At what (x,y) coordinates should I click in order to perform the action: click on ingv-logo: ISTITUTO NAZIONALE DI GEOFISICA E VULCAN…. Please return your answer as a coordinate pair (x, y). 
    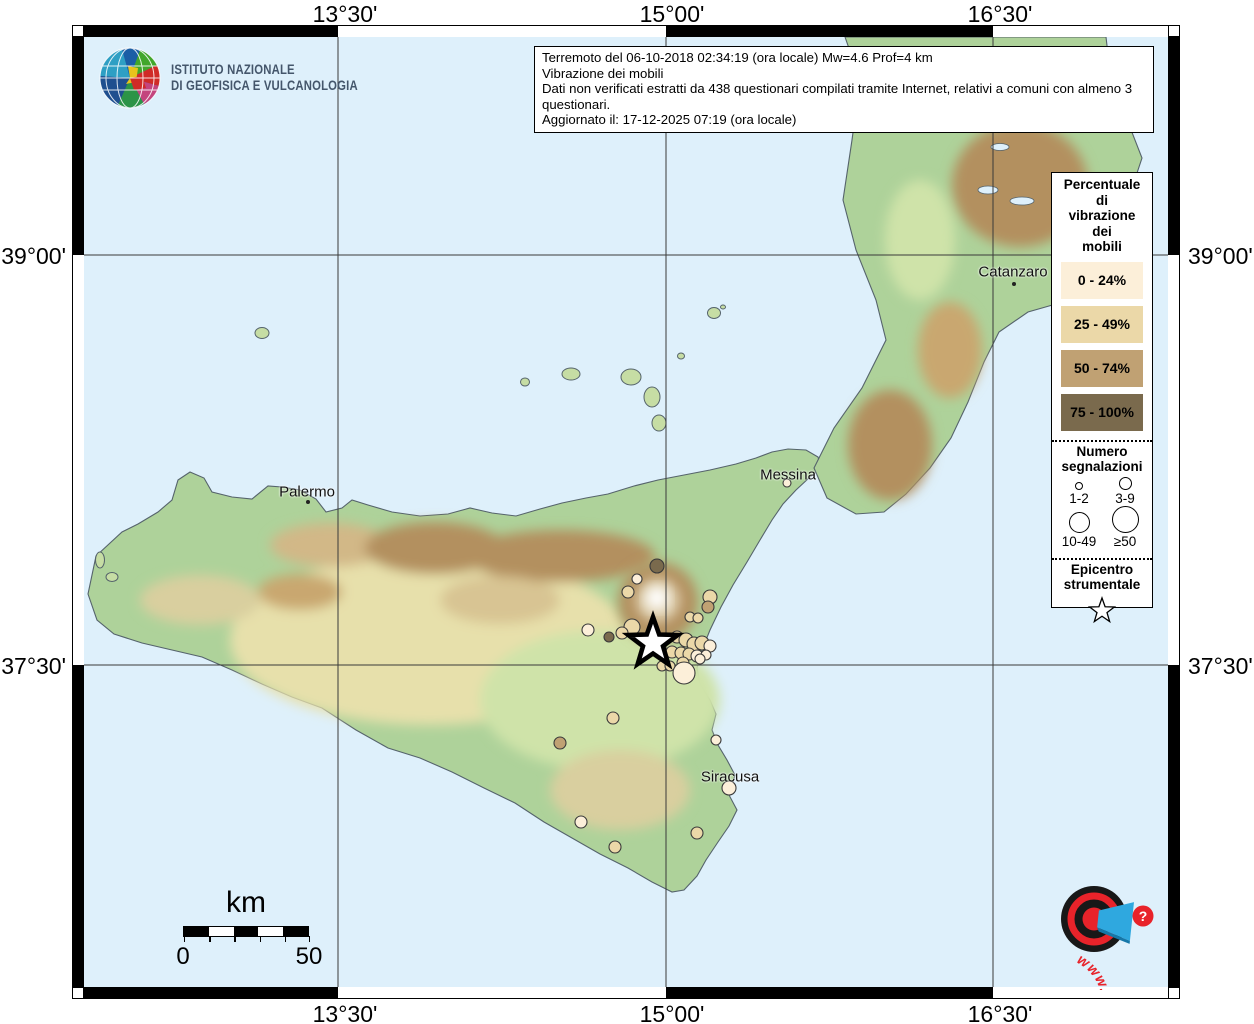
    Looking at the image, I should click on (245, 78).